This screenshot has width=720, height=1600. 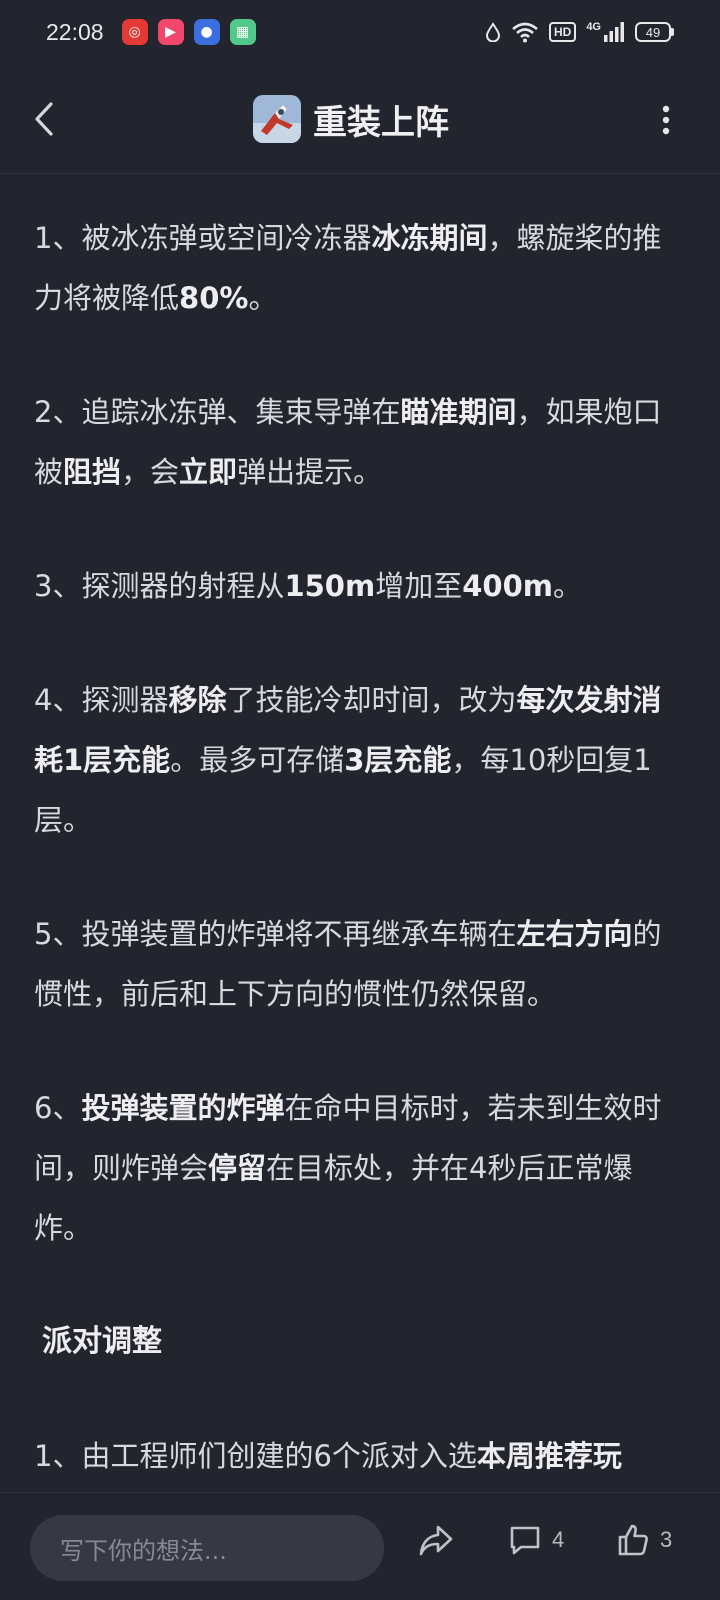 I want to click on like-count: 3, so click(x=666, y=1539).